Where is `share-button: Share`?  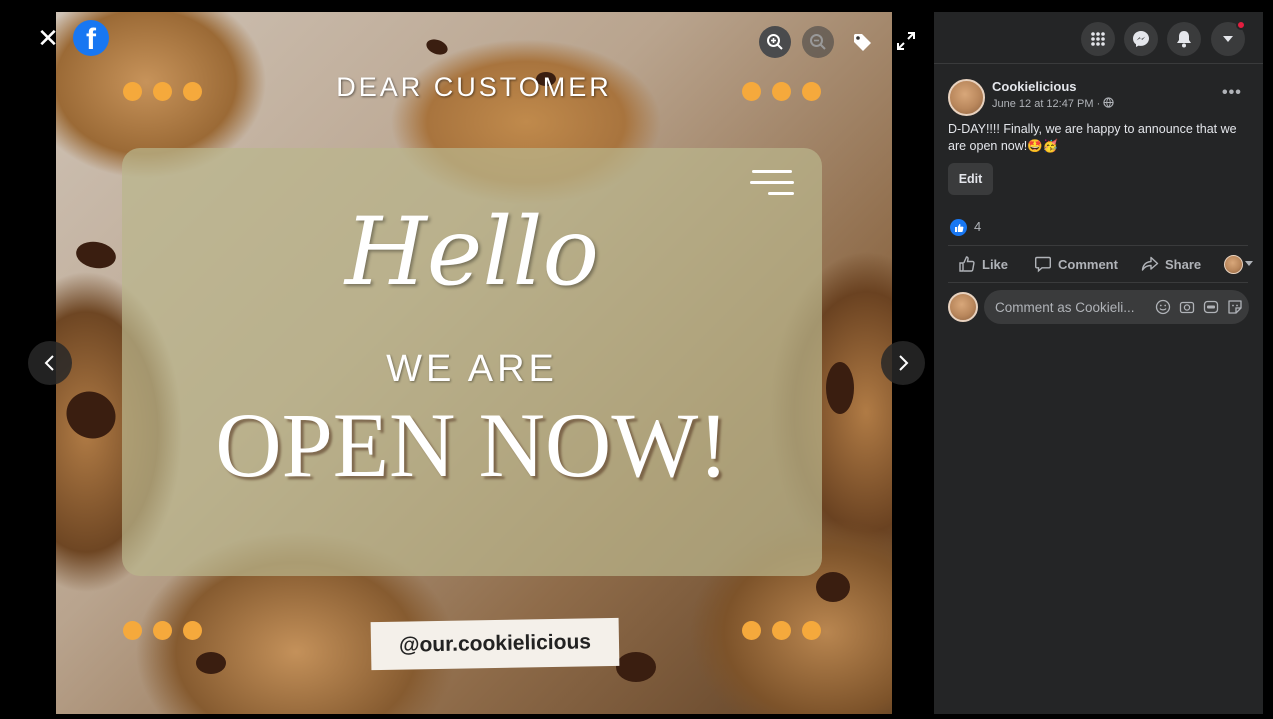 share-button: Share is located at coordinates (1171, 264).